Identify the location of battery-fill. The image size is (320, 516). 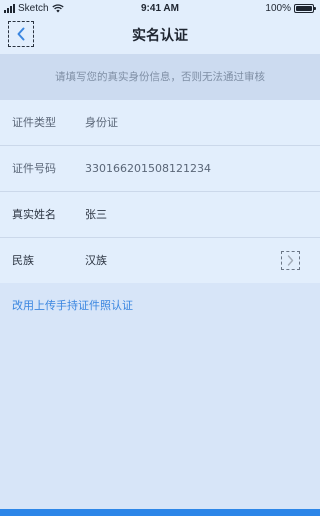
(304, 8).